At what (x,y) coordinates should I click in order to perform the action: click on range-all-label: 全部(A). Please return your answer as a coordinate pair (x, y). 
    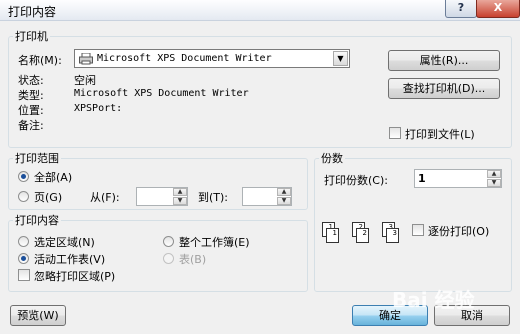
    Looking at the image, I should click on (53, 177).